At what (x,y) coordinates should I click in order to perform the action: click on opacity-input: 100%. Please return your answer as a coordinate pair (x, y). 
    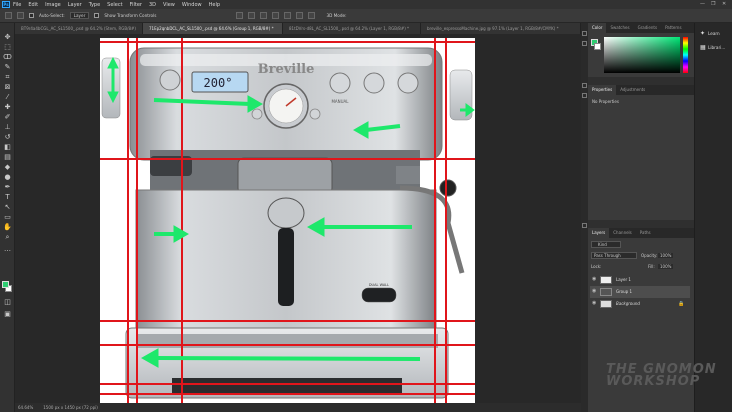
    Looking at the image, I should click on (666, 255).